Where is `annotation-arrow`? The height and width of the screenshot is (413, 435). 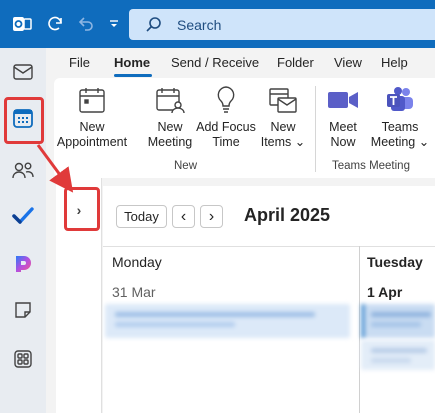 annotation-arrow is located at coordinates (55, 168).